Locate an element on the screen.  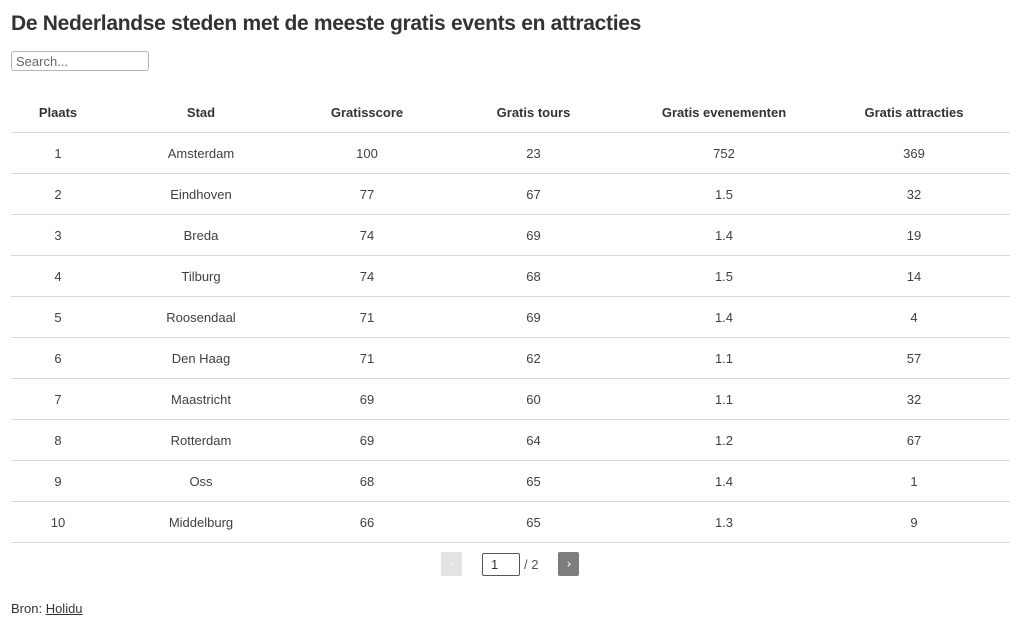
cell-gratis-evenementen: 1.3 is located at coordinates (724, 522).